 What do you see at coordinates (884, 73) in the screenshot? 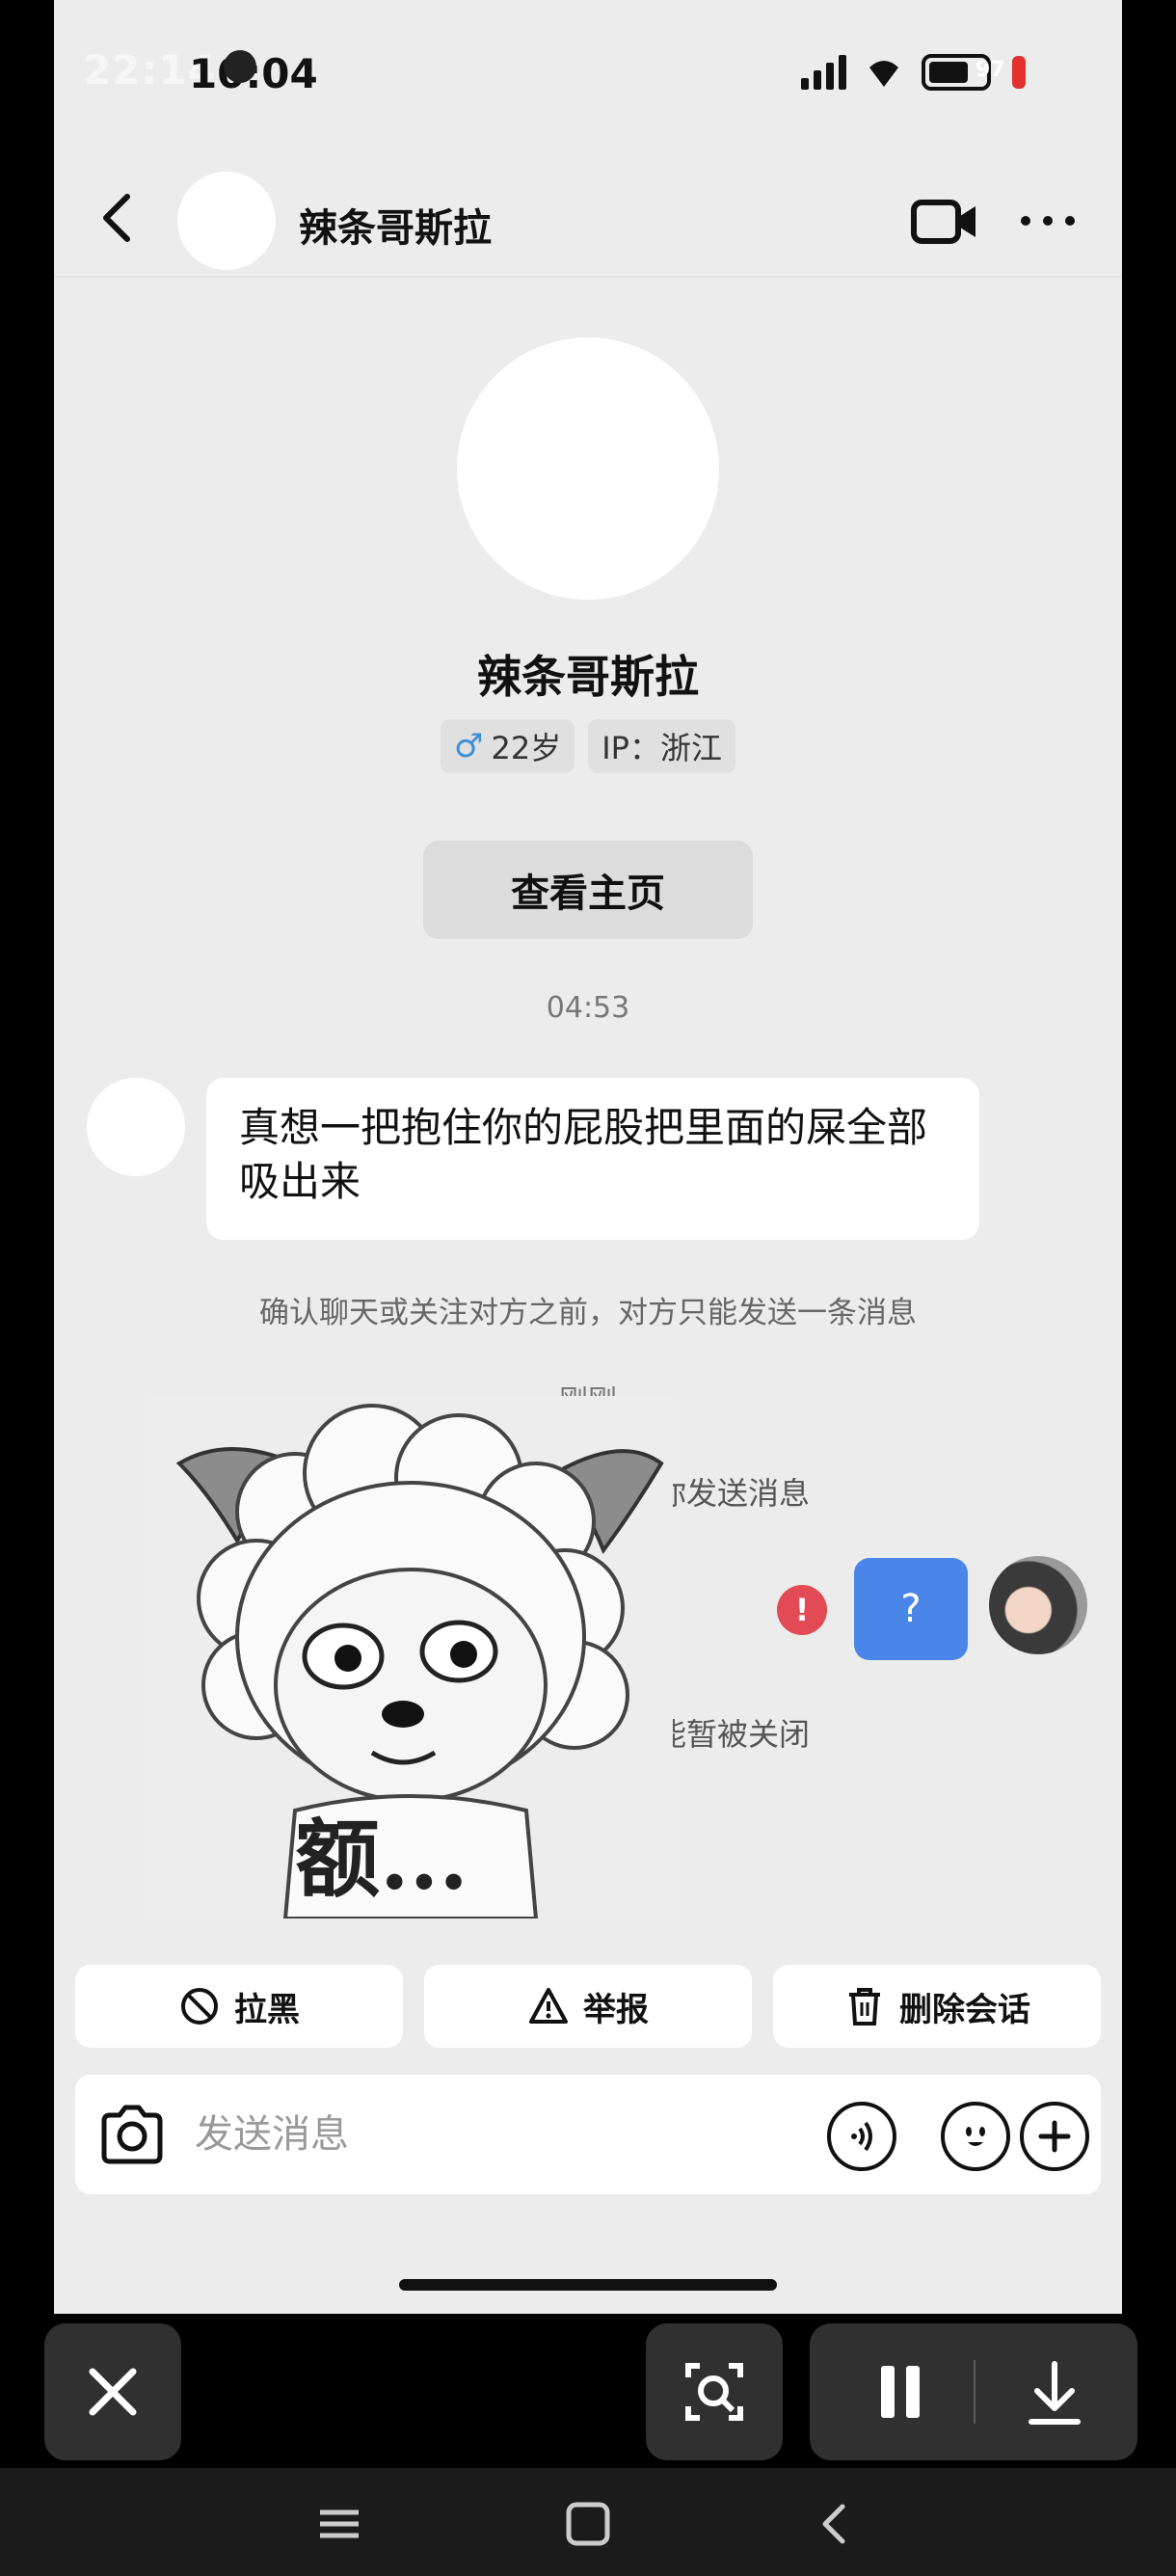
I see `wifi-icon` at bounding box center [884, 73].